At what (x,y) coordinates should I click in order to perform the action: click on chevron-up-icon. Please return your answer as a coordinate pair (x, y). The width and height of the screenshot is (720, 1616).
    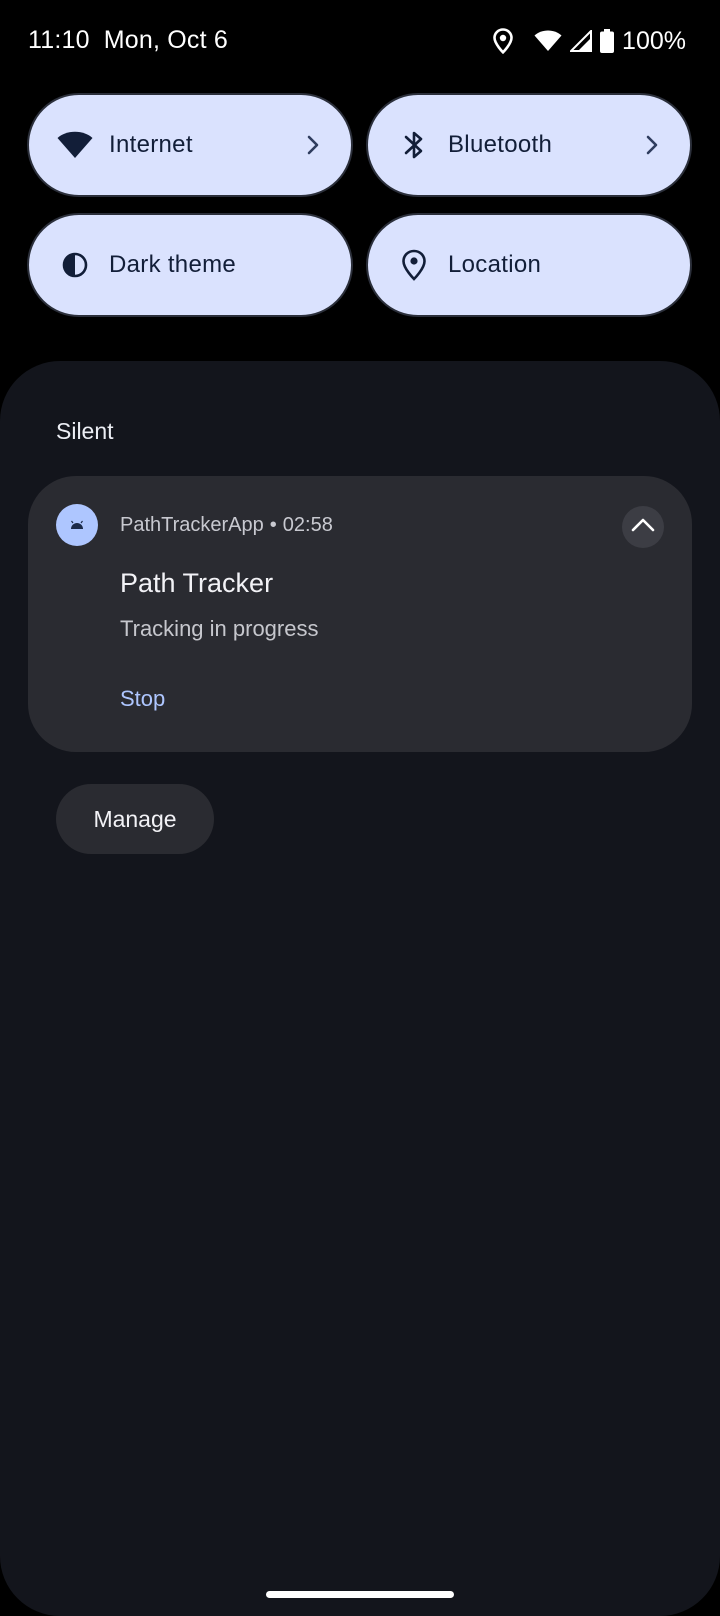
    Looking at the image, I should click on (643, 527).